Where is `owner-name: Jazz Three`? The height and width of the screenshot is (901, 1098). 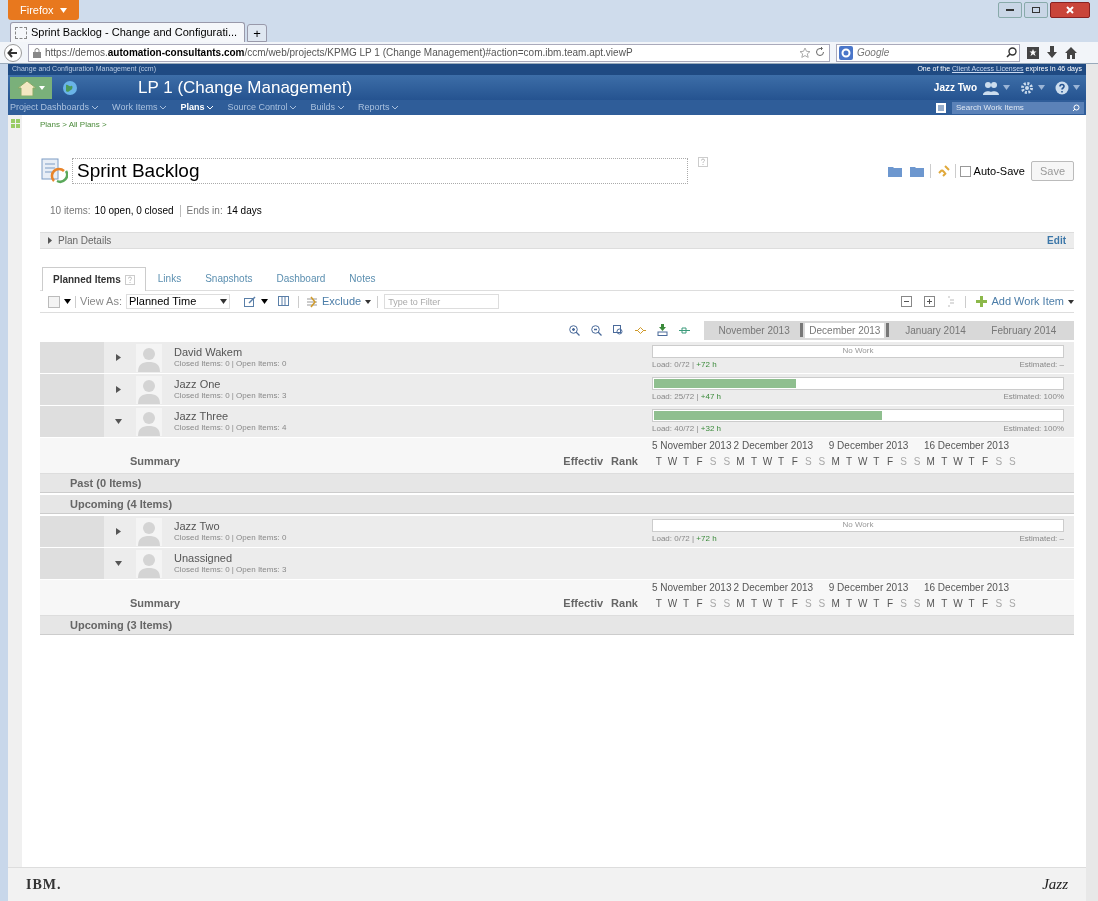 owner-name: Jazz Three is located at coordinates (230, 416).